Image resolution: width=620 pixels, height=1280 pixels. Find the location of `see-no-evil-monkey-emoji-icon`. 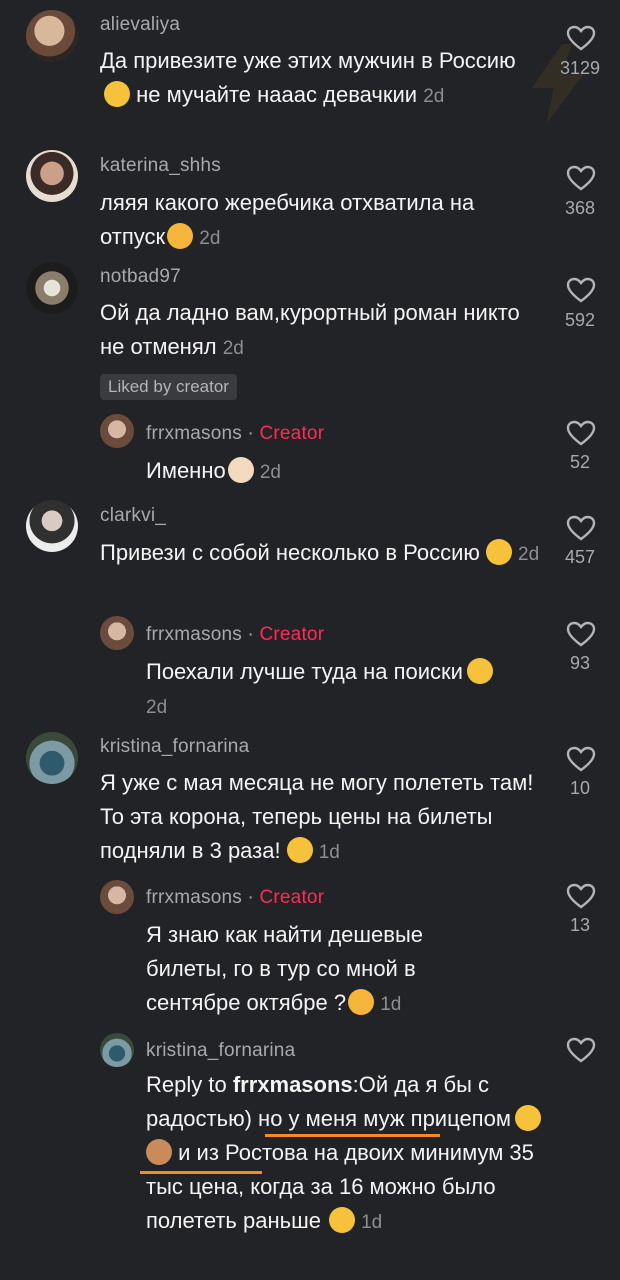

see-no-evil-monkey-emoji-icon is located at coordinates (159, 1152).